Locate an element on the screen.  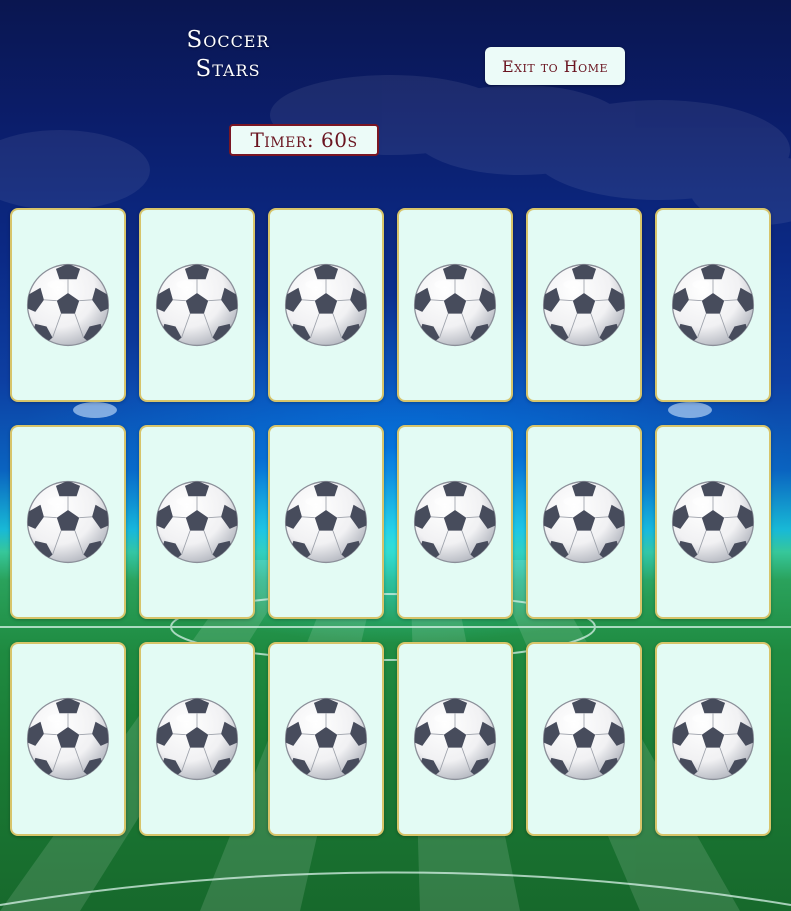
game-title: Soccer Stars is located at coordinates (228, 55).